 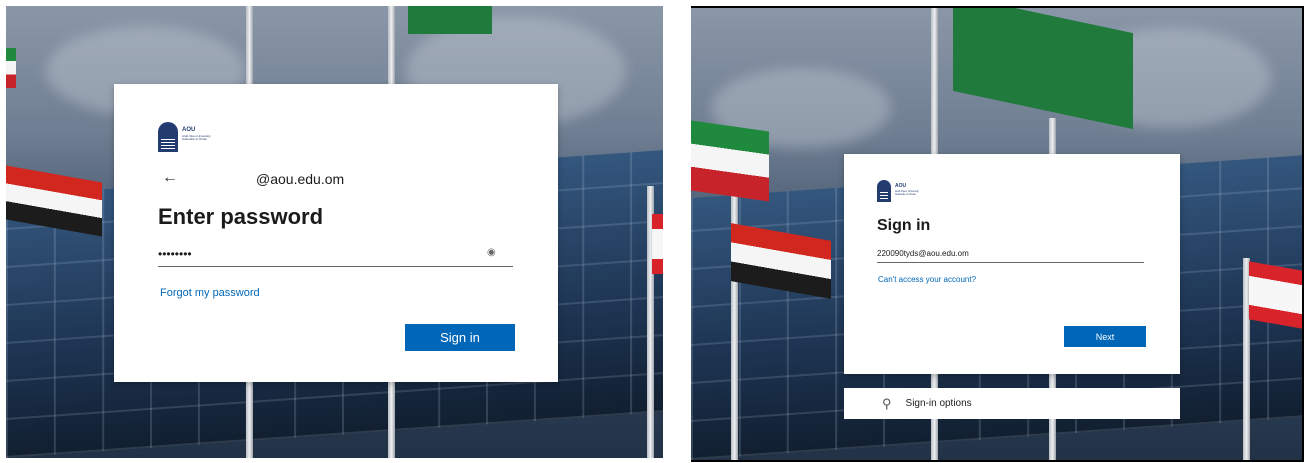 What do you see at coordinates (1010, 253) in the screenshot?
I see `email-field` at bounding box center [1010, 253].